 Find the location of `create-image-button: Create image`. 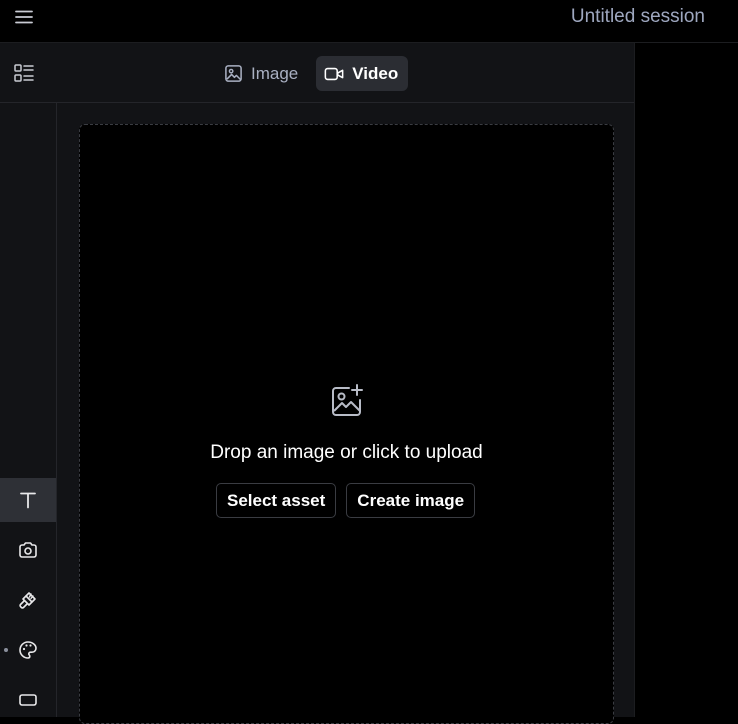

create-image-button: Create image is located at coordinates (411, 500).